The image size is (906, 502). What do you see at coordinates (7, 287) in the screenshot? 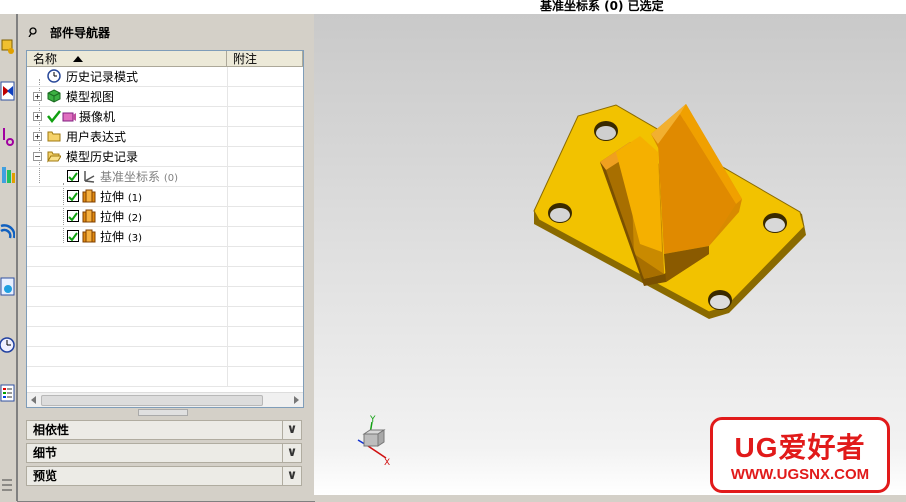
I see `resource-tab-history` at bounding box center [7, 287].